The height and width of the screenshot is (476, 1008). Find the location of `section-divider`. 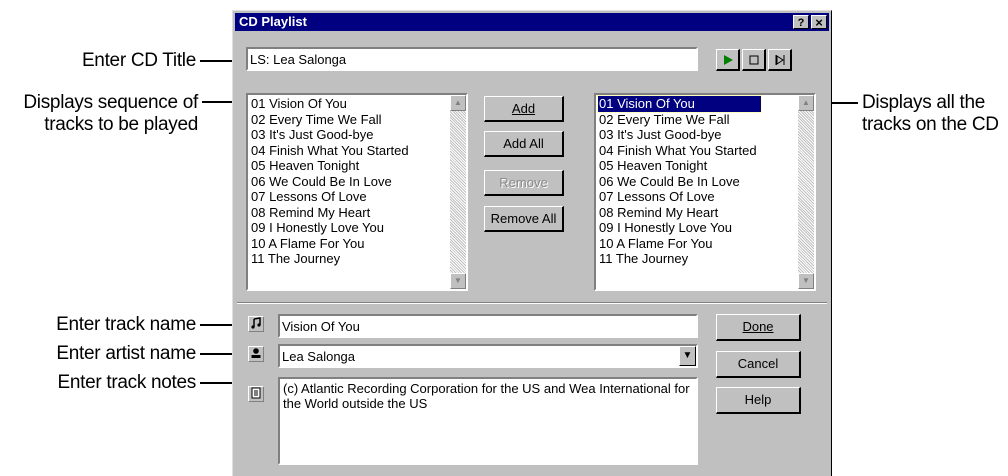

section-divider is located at coordinates (532, 303).